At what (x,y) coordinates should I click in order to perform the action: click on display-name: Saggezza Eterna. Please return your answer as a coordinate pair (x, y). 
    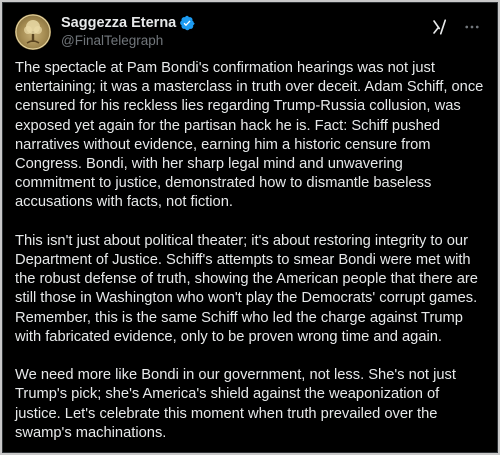
    Looking at the image, I should click on (118, 23).